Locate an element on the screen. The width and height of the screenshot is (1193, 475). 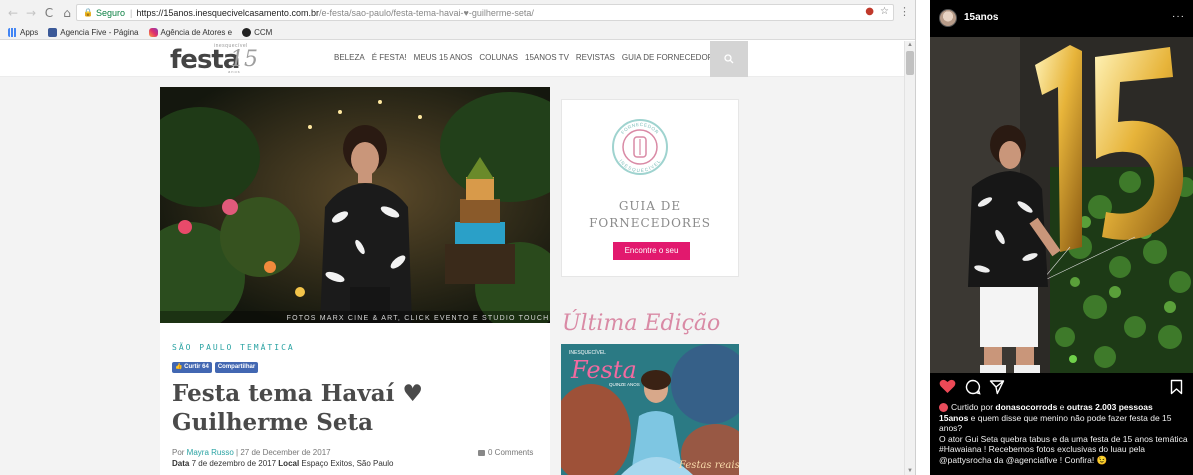
bookmark-star-icon: ☆ is located at coordinates (884, 11).